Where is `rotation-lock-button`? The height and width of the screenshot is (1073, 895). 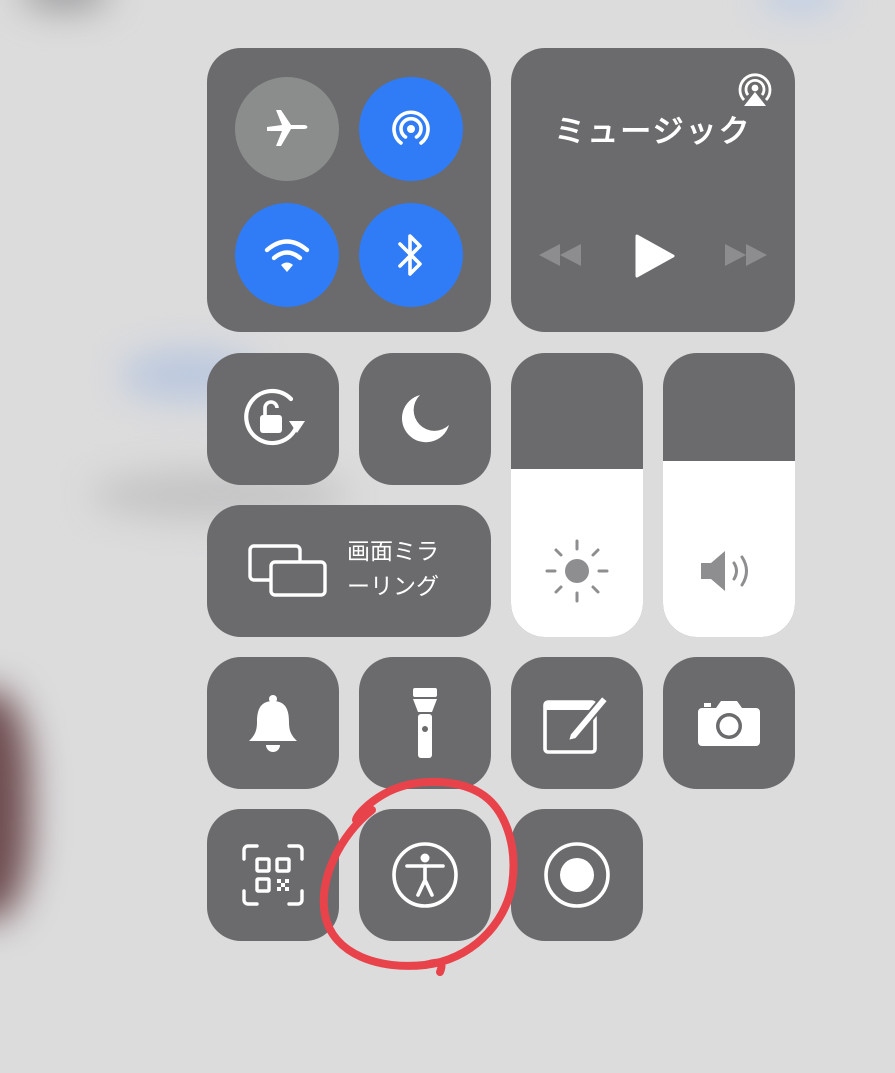
rotation-lock-button is located at coordinates (273, 419).